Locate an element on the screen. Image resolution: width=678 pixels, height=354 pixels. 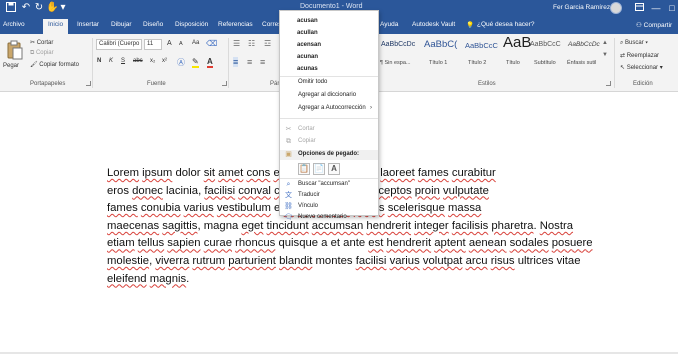
text-run: dolor is located at coordinates (187, 173).